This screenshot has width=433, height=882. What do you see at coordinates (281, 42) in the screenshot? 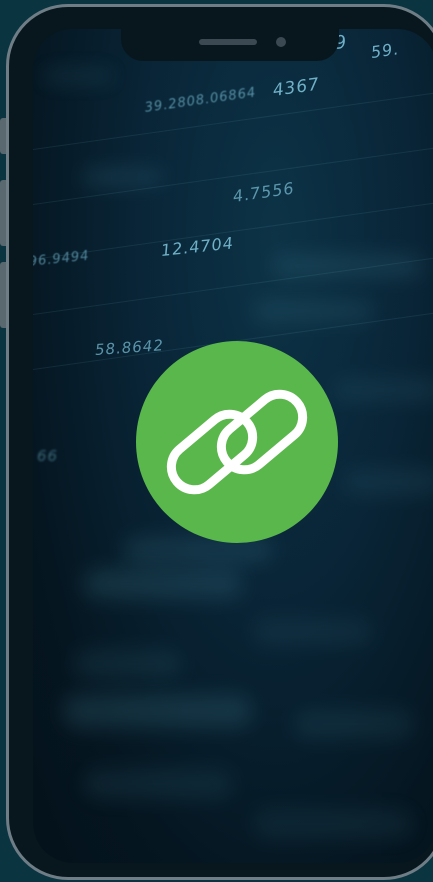
I see `front-camera` at bounding box center [281, 42].